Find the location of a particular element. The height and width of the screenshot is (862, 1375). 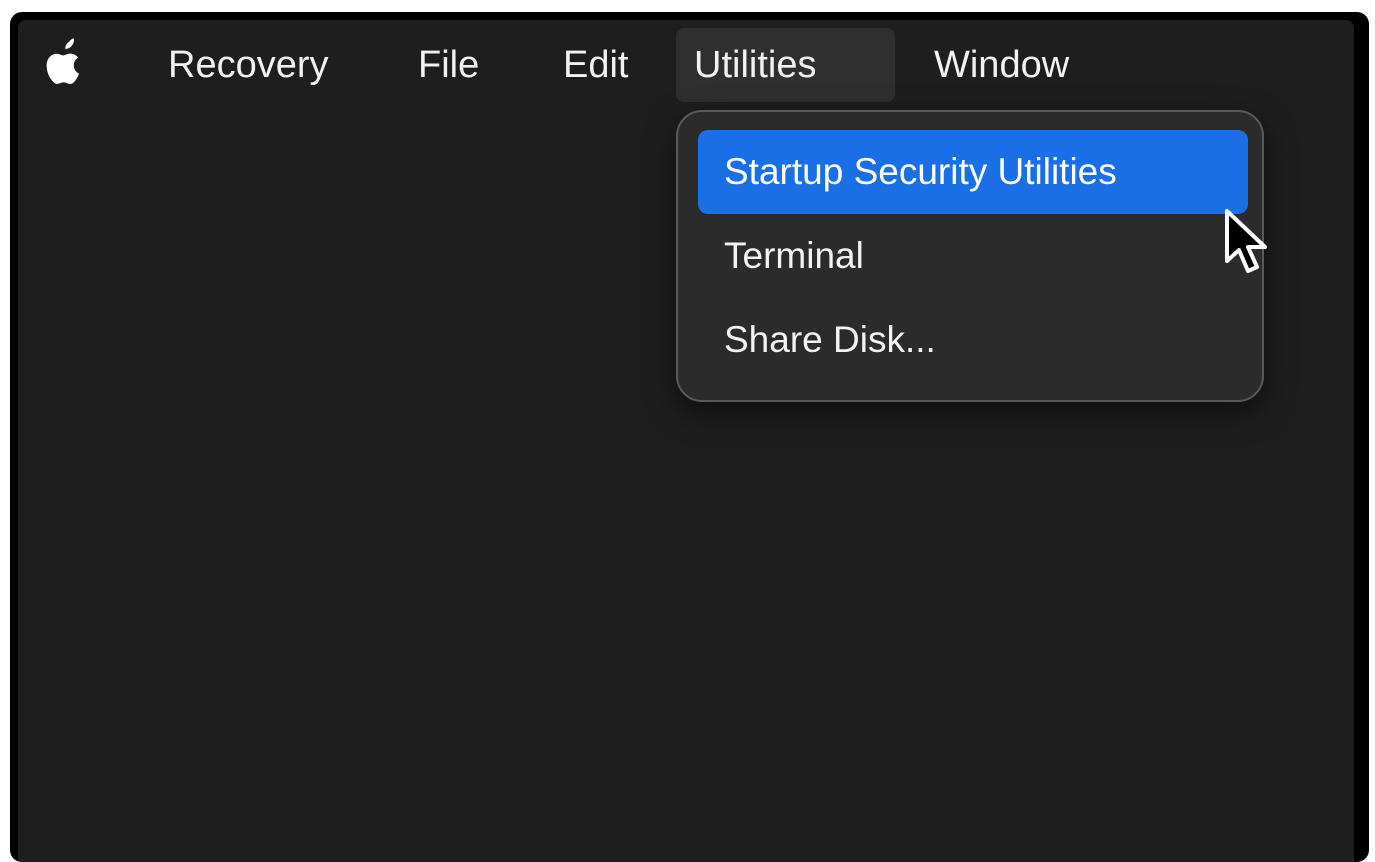

menu-item-startup-security-utilities: Startup Security Utilities is located at coordinates (973, 172).